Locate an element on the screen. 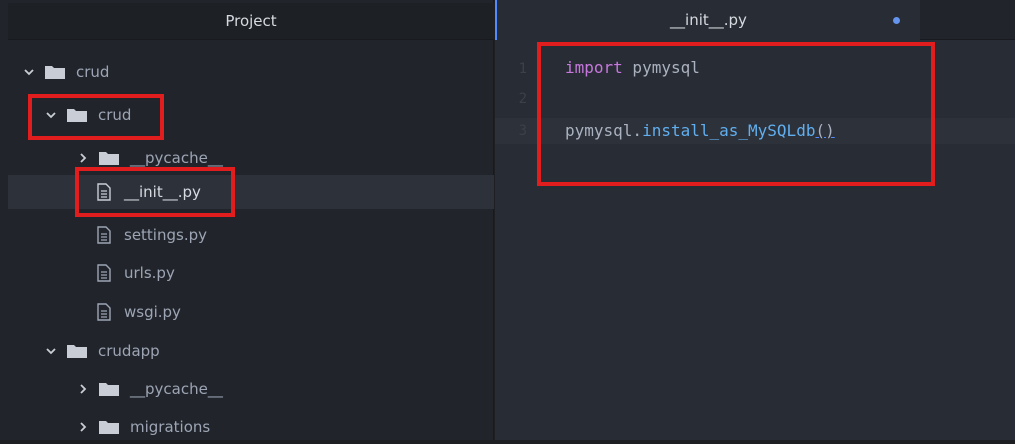  modified-dot-icon is located at coordinates (896, 20).